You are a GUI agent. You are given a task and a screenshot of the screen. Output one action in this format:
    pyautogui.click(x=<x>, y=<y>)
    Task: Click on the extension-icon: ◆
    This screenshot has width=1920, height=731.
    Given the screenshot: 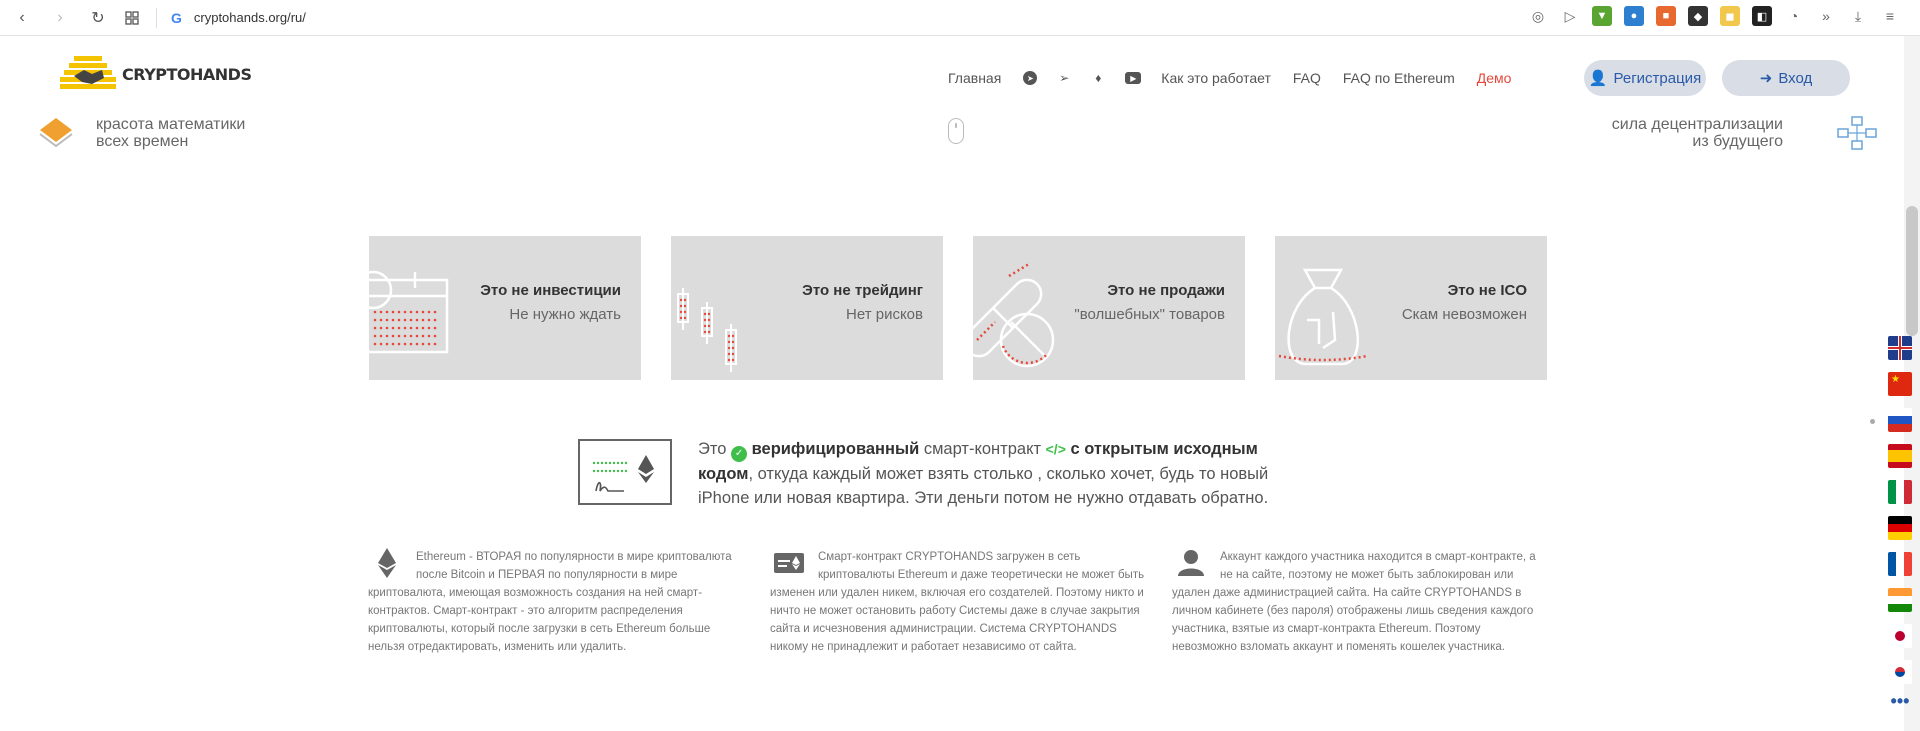 What is the action you would take?
    pyautogui.click(x=1698, y=16)
    